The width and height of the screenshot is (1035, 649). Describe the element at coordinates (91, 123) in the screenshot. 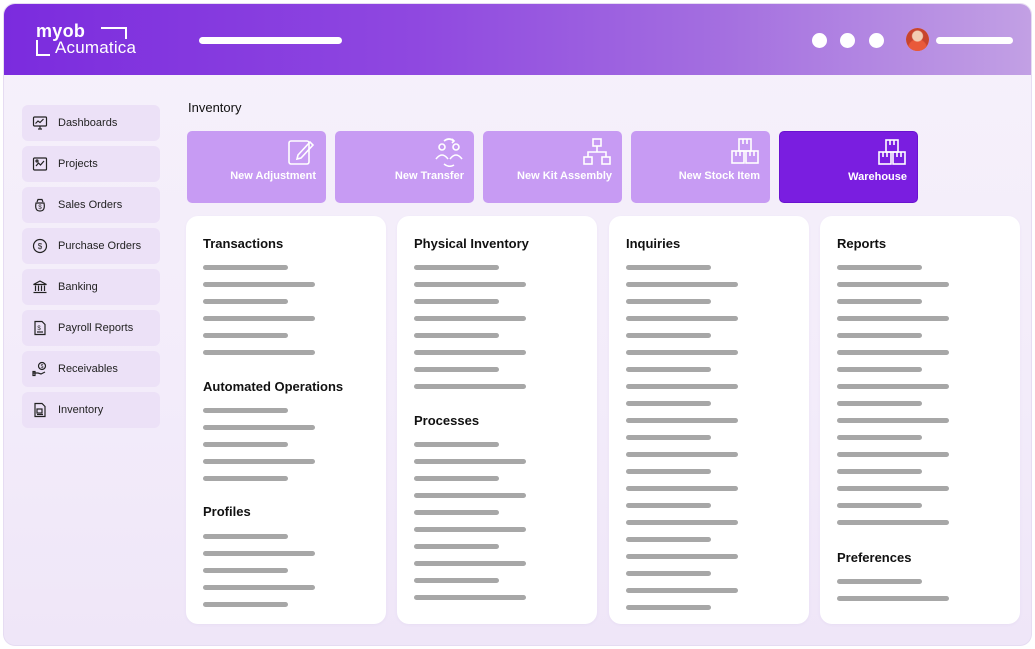

I see `sidebar-item-dashboards: Dashboards` at that location.